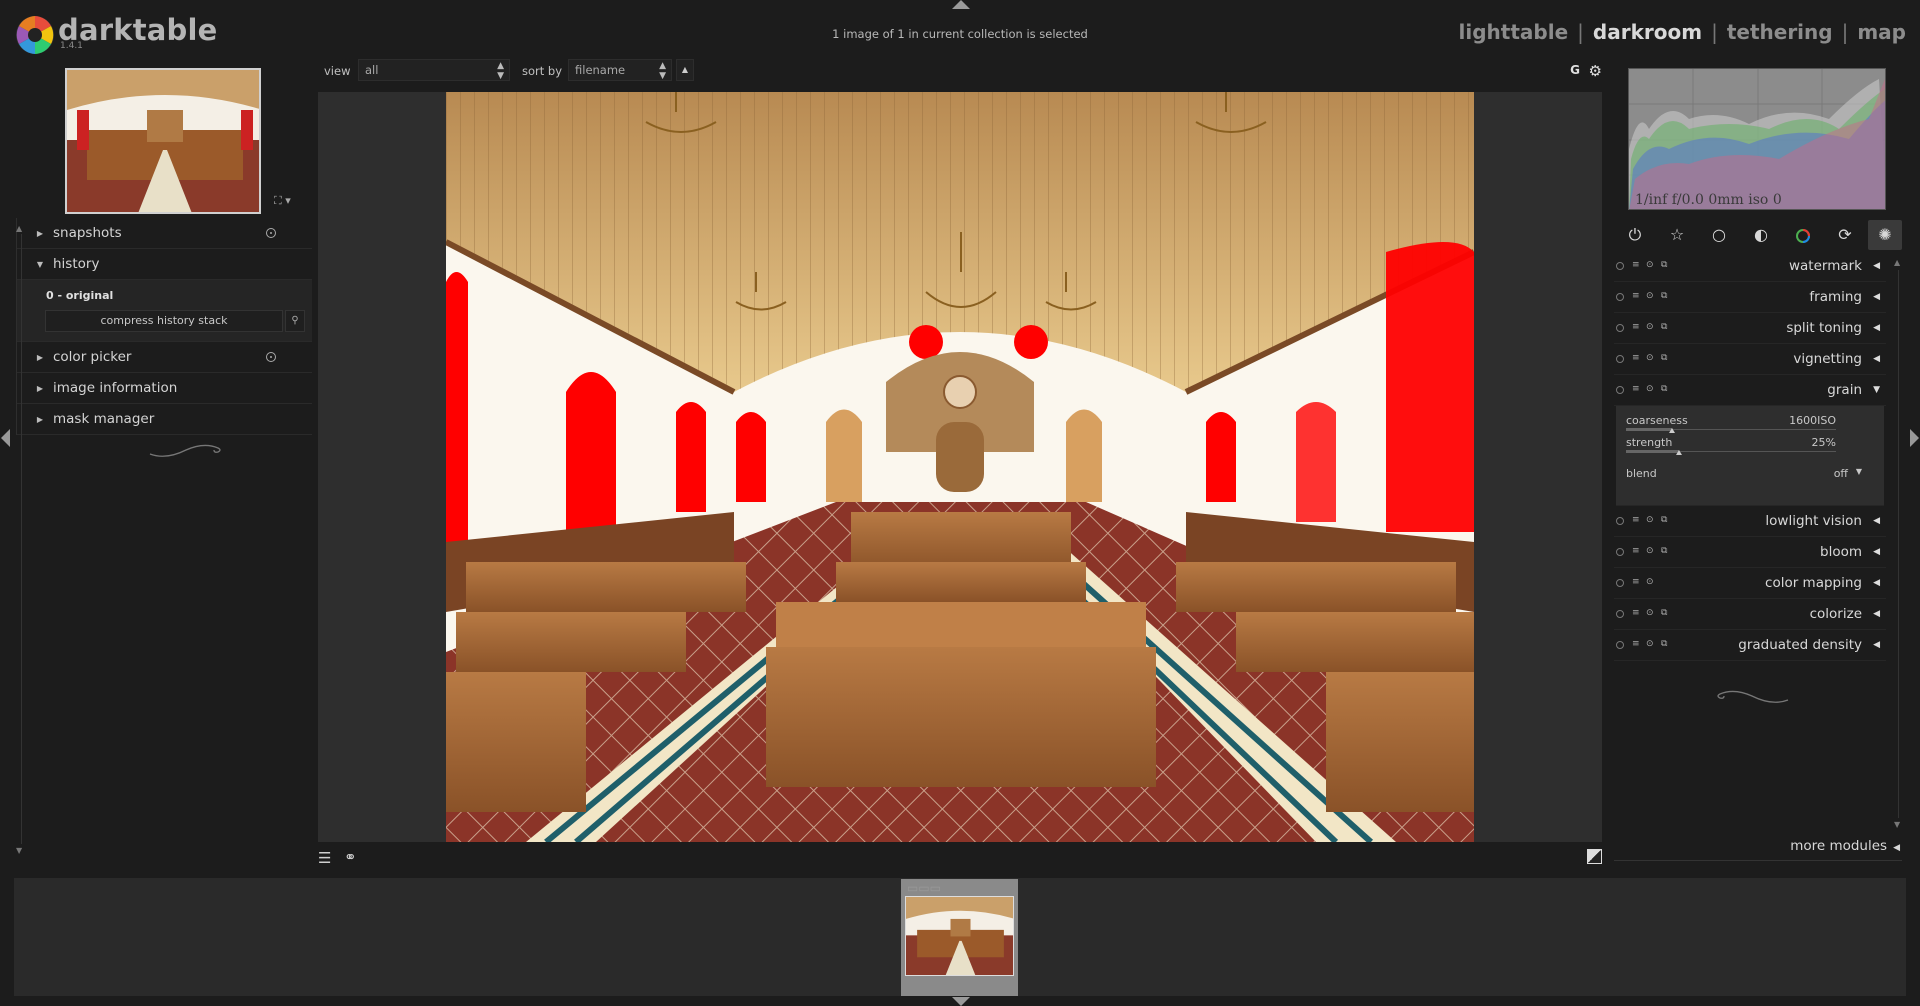 The image size is (1920, 1006). What do you see at coordinates (5, 438) in the screenshot?
I see `left-panel-toggle` at bounding box center [5, 438].